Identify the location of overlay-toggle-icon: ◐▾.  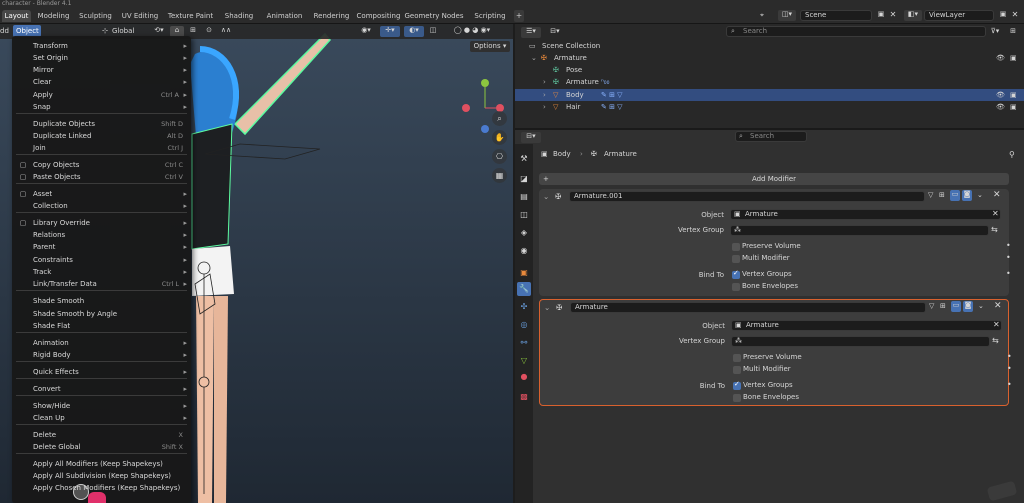
(414, 31).